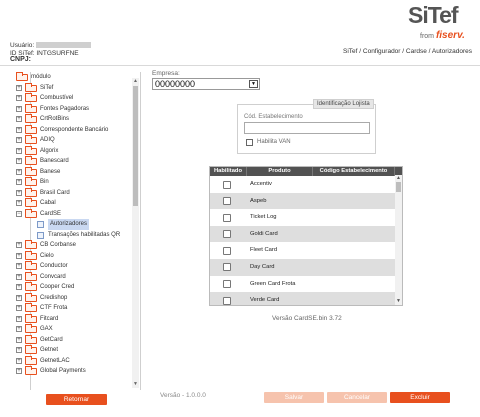  Describe the element at coordinates (75, 224) in the screenshot. I see `tree-child-item: Autorizadores` at that location.